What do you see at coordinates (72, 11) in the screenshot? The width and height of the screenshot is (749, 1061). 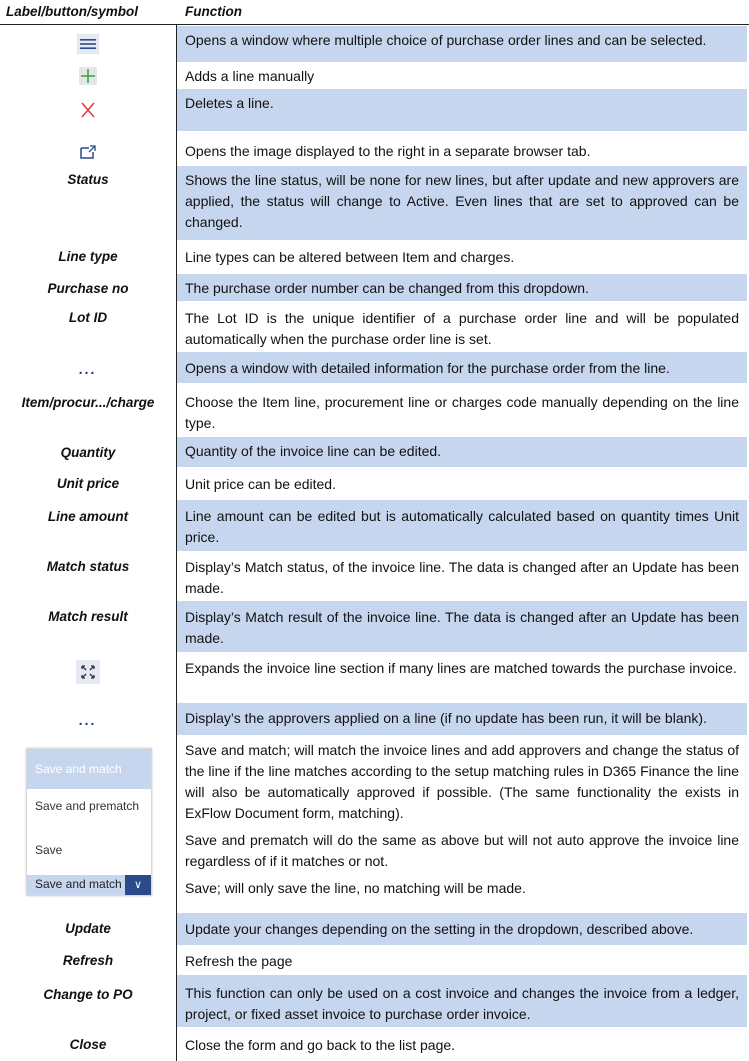 I see `label-column-header: Label/button/symbol` at bounding box center [72, 11].